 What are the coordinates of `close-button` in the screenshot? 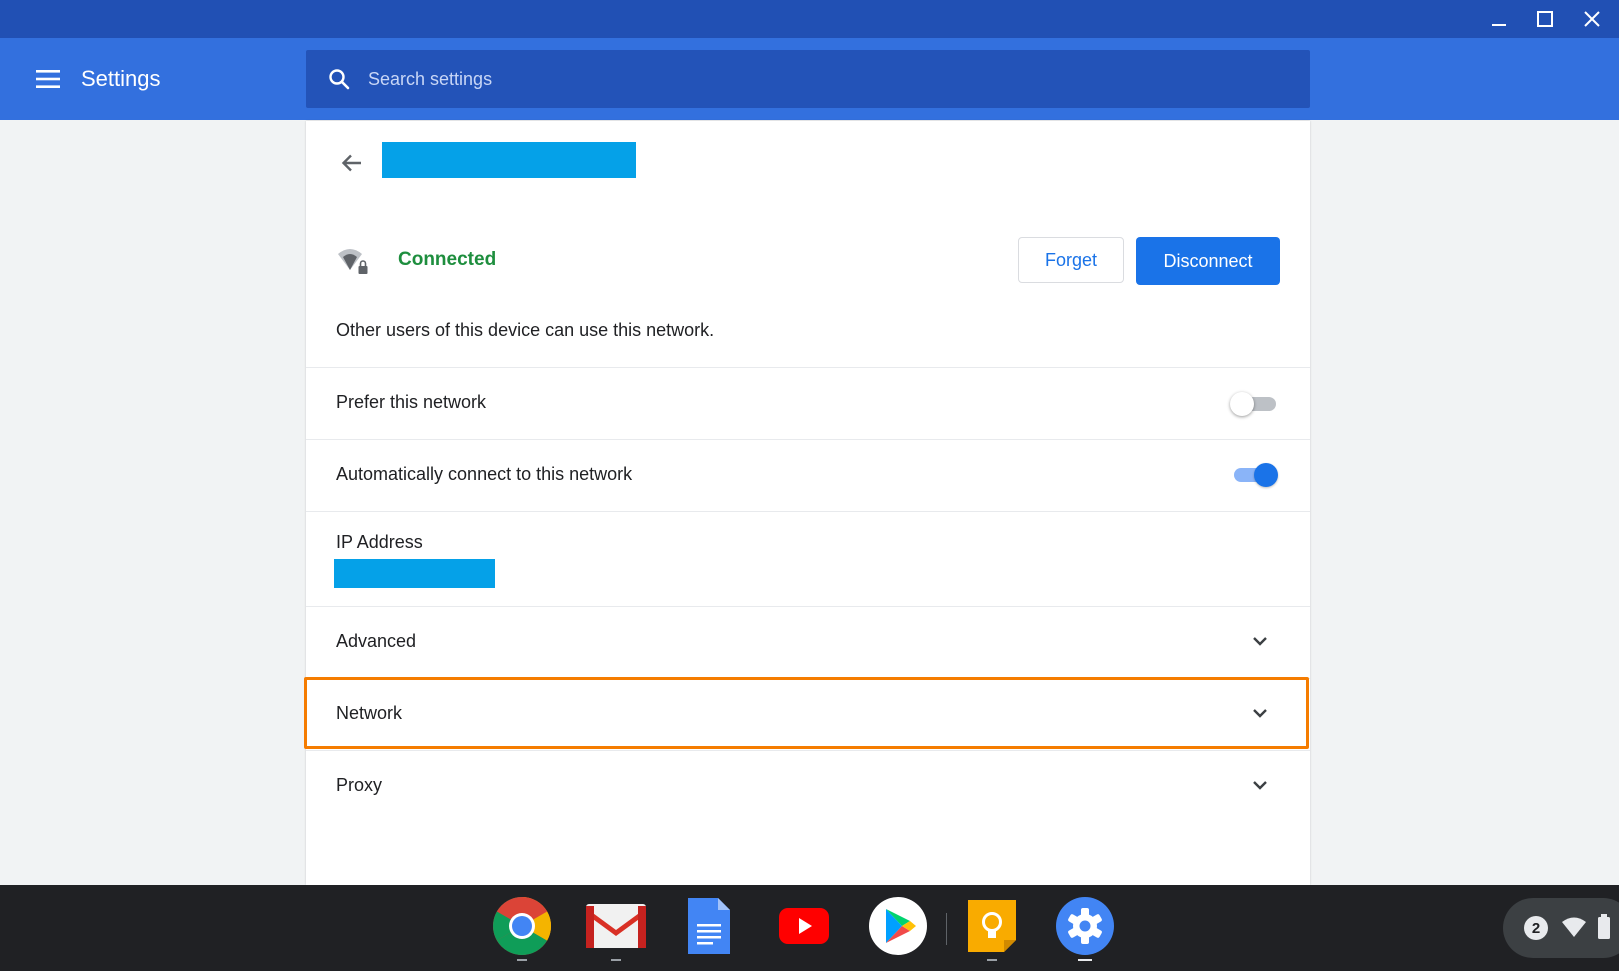 It's located at (1592, 19).